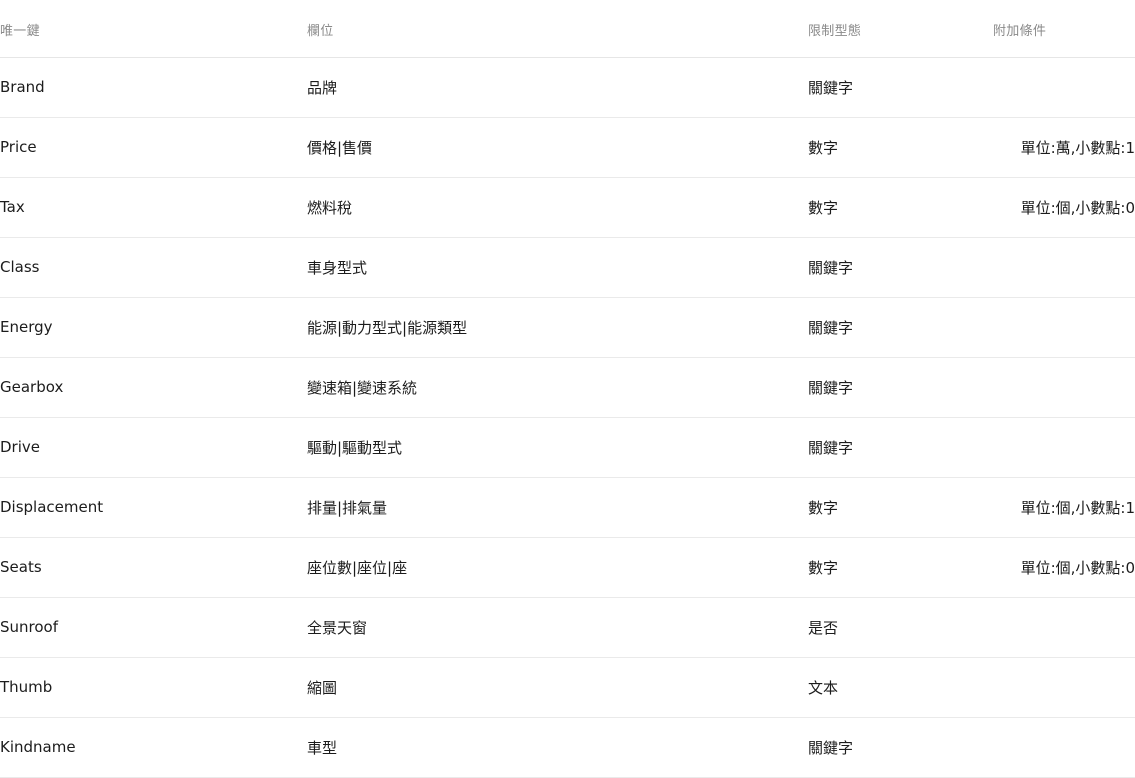 The width and height of the screenshot is (1135, 778). I want to click on table-row: Price 價格|售價 數字 單位:萬,小數點:1, so click(567, 147).